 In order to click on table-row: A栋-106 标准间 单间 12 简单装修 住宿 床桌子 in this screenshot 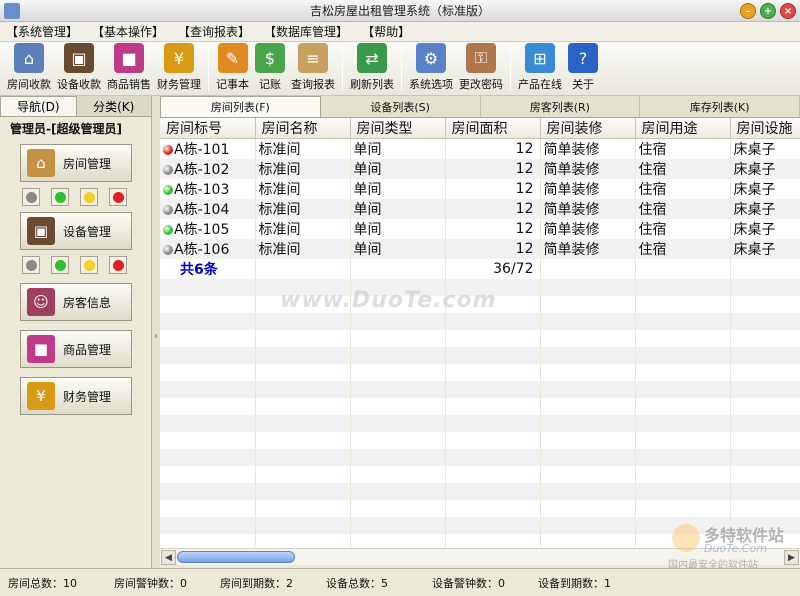, I will do `click(480, 249)`.